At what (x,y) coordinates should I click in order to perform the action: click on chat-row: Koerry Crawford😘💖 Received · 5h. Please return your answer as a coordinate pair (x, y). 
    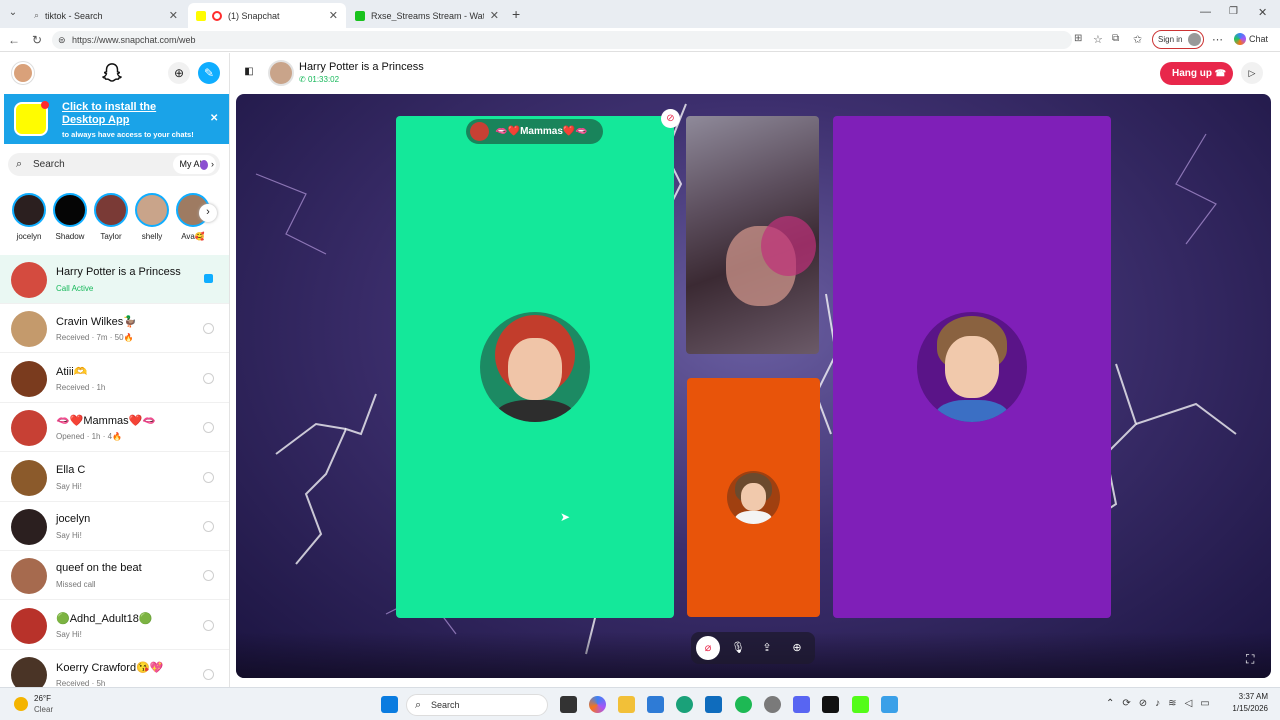
    Looking at the image, I should click on (114, 668).